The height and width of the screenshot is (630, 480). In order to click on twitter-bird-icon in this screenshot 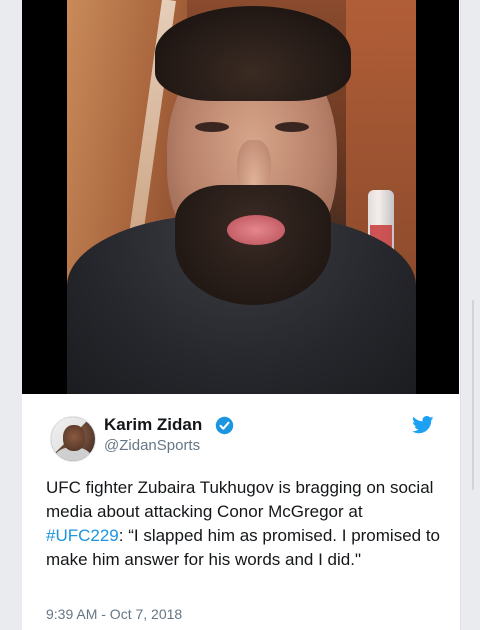, I will do `click(423, 425)`.